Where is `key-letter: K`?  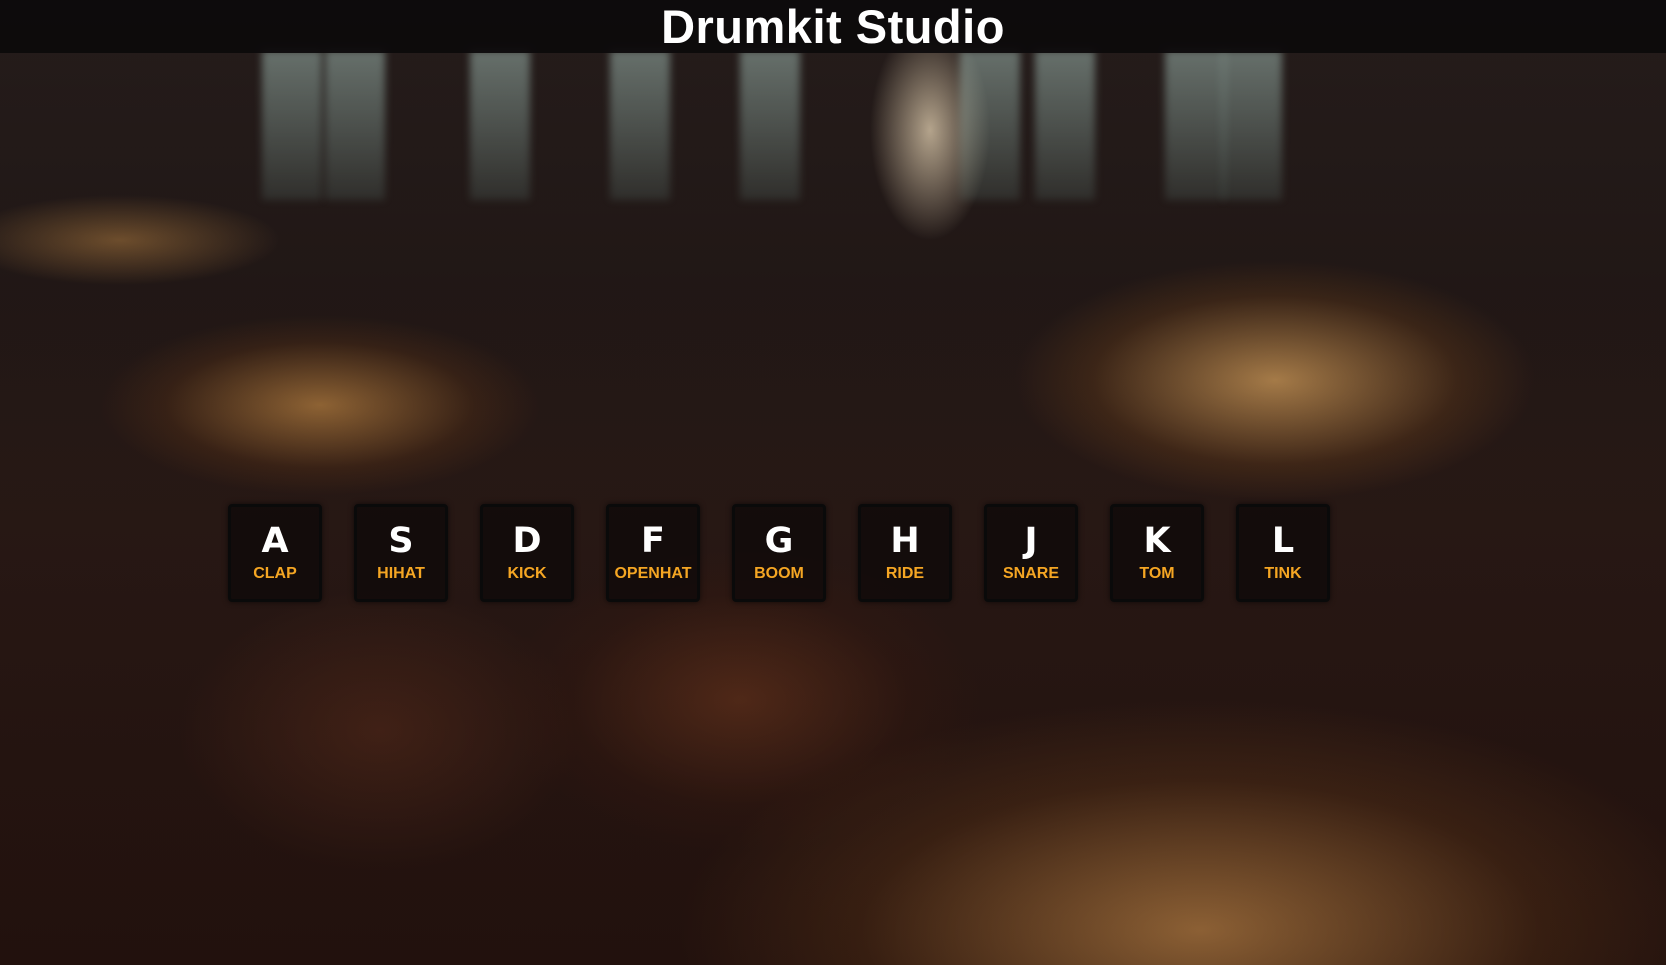
key-letter: K is located at coordinates (1157, 541).